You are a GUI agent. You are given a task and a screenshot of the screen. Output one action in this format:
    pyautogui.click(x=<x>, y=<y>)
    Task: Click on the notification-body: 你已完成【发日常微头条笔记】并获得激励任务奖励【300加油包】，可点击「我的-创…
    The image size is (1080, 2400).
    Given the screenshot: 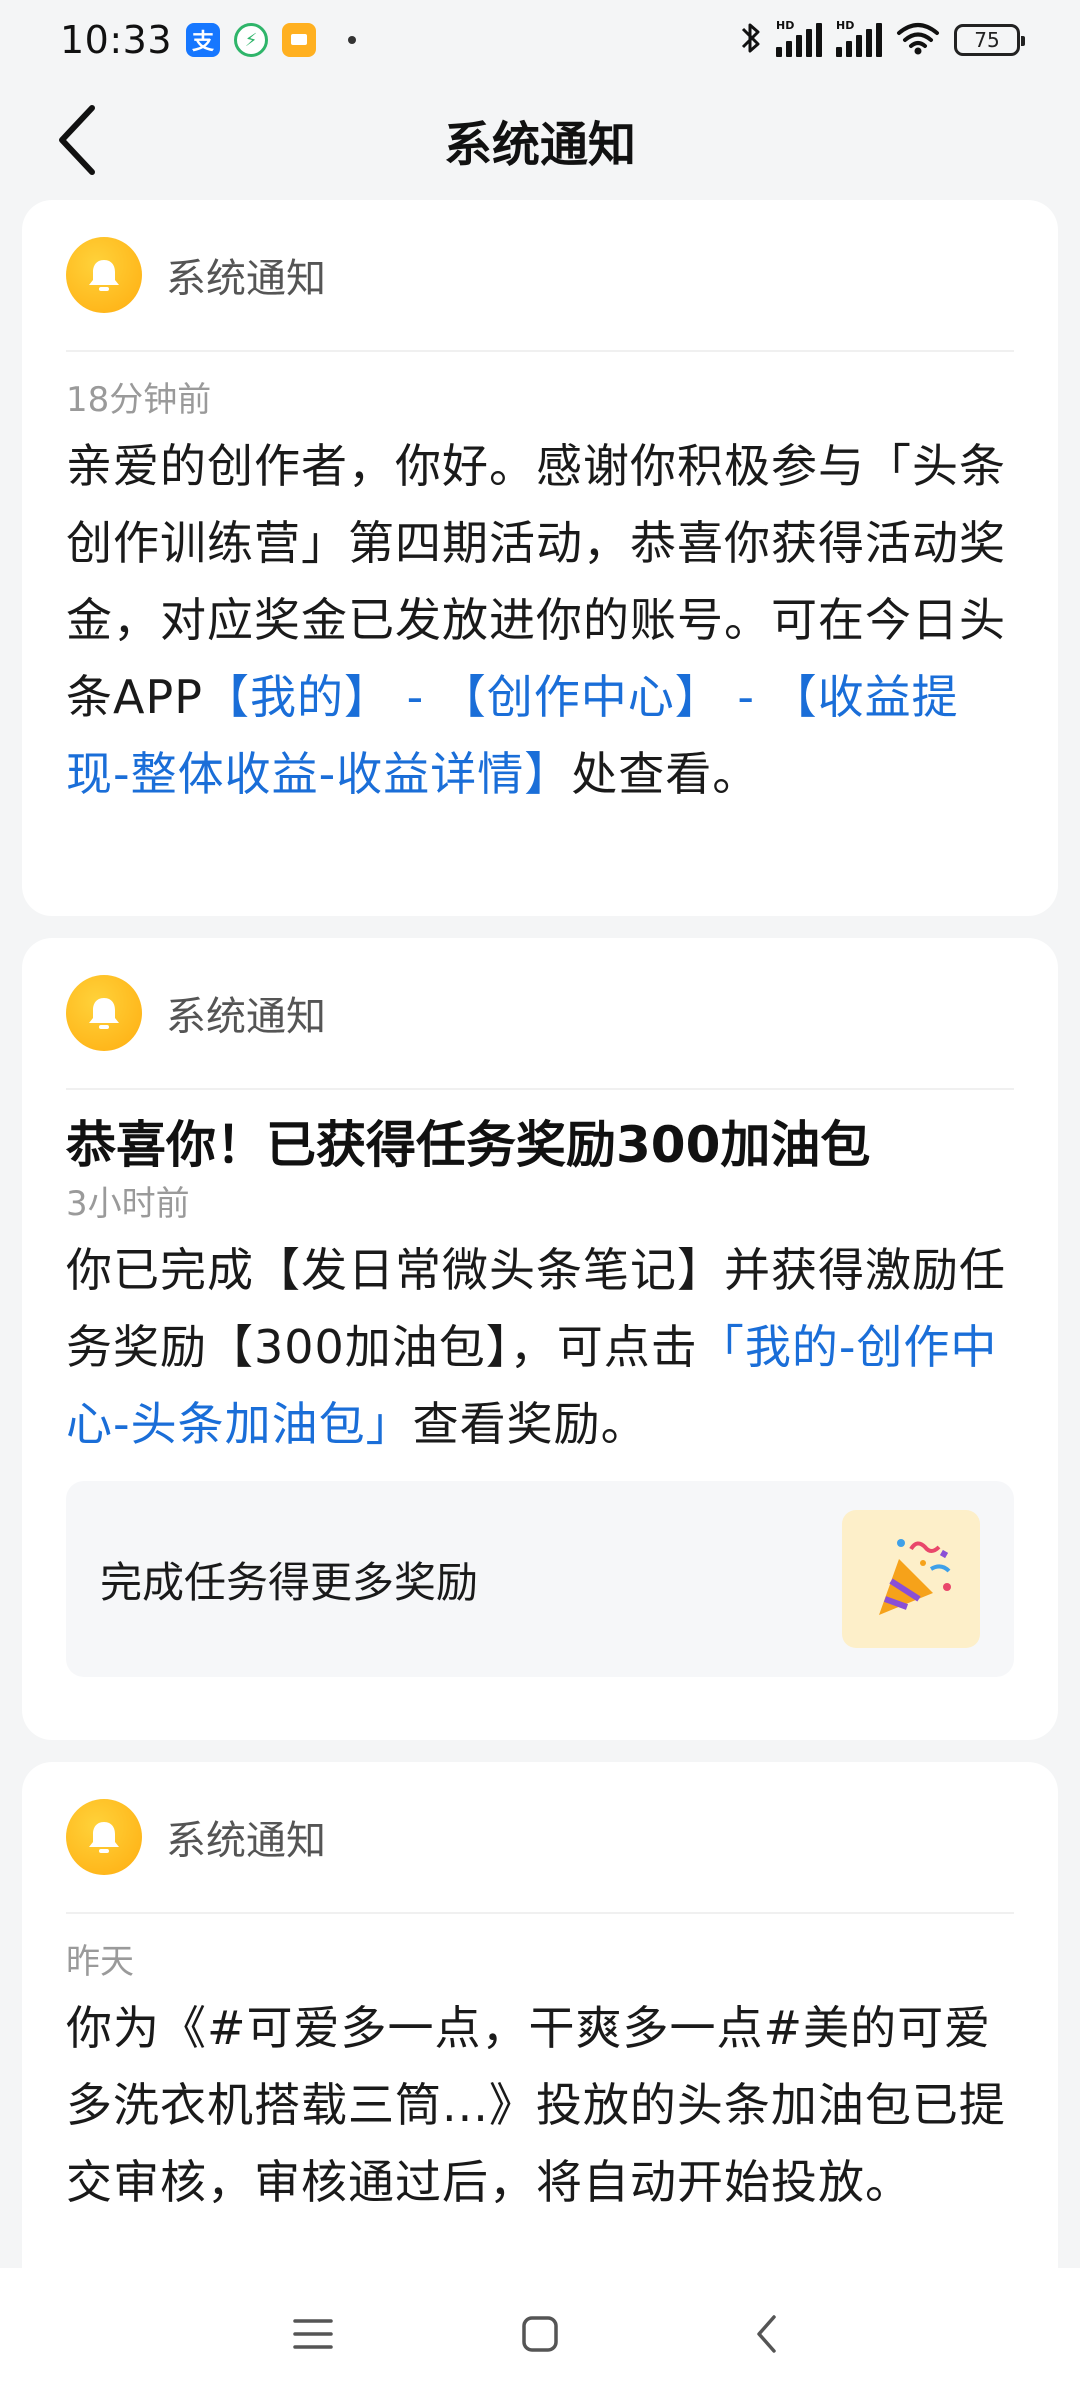 What is the action you would take?
    pyautogui.click(x=540, y=1347)
    